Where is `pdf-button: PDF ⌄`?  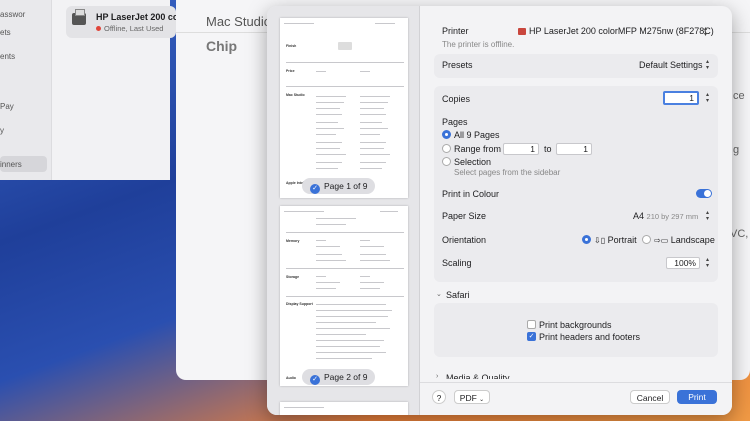
pdf-button: PDF ⌄ is located at coordinates (472, 397).